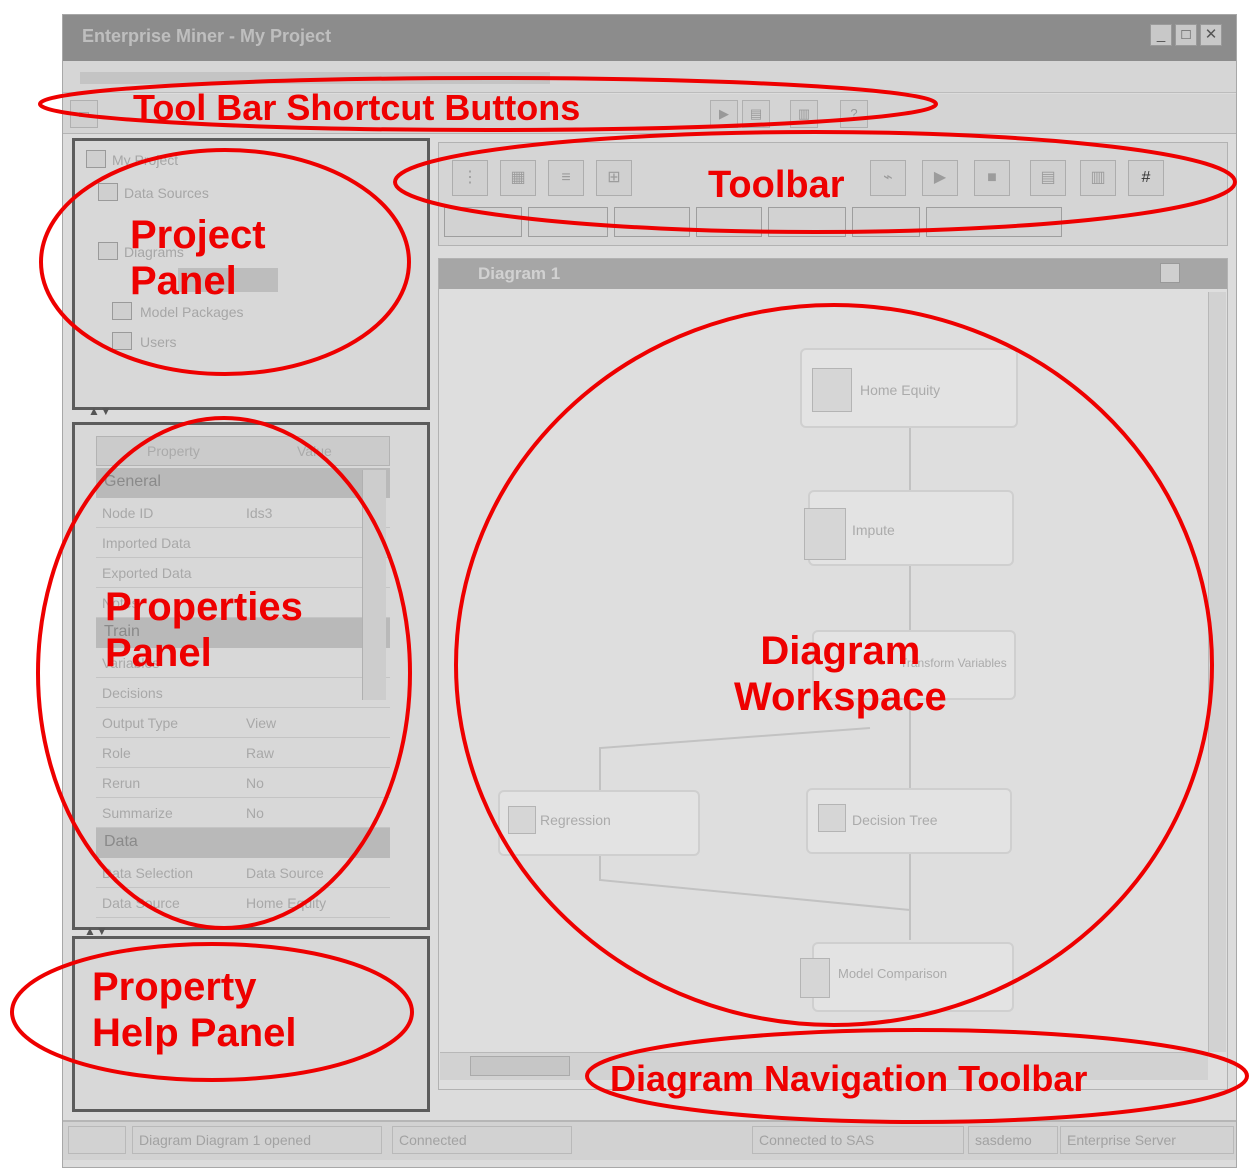 The image size is (1251, 1168). Describe the element at coordinates (204, 630) in the screenshot. I see `callout-properties-panel: Properties Panel` at that location.